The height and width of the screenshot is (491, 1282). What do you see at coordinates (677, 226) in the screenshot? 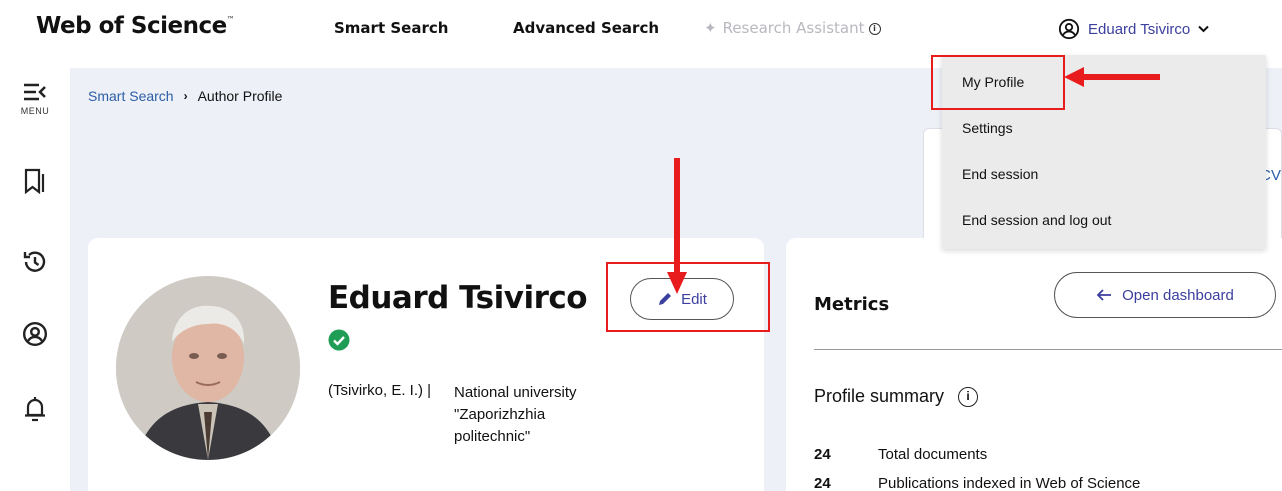
I see `annotation-arrow-down` at bounding box center [677, 226].